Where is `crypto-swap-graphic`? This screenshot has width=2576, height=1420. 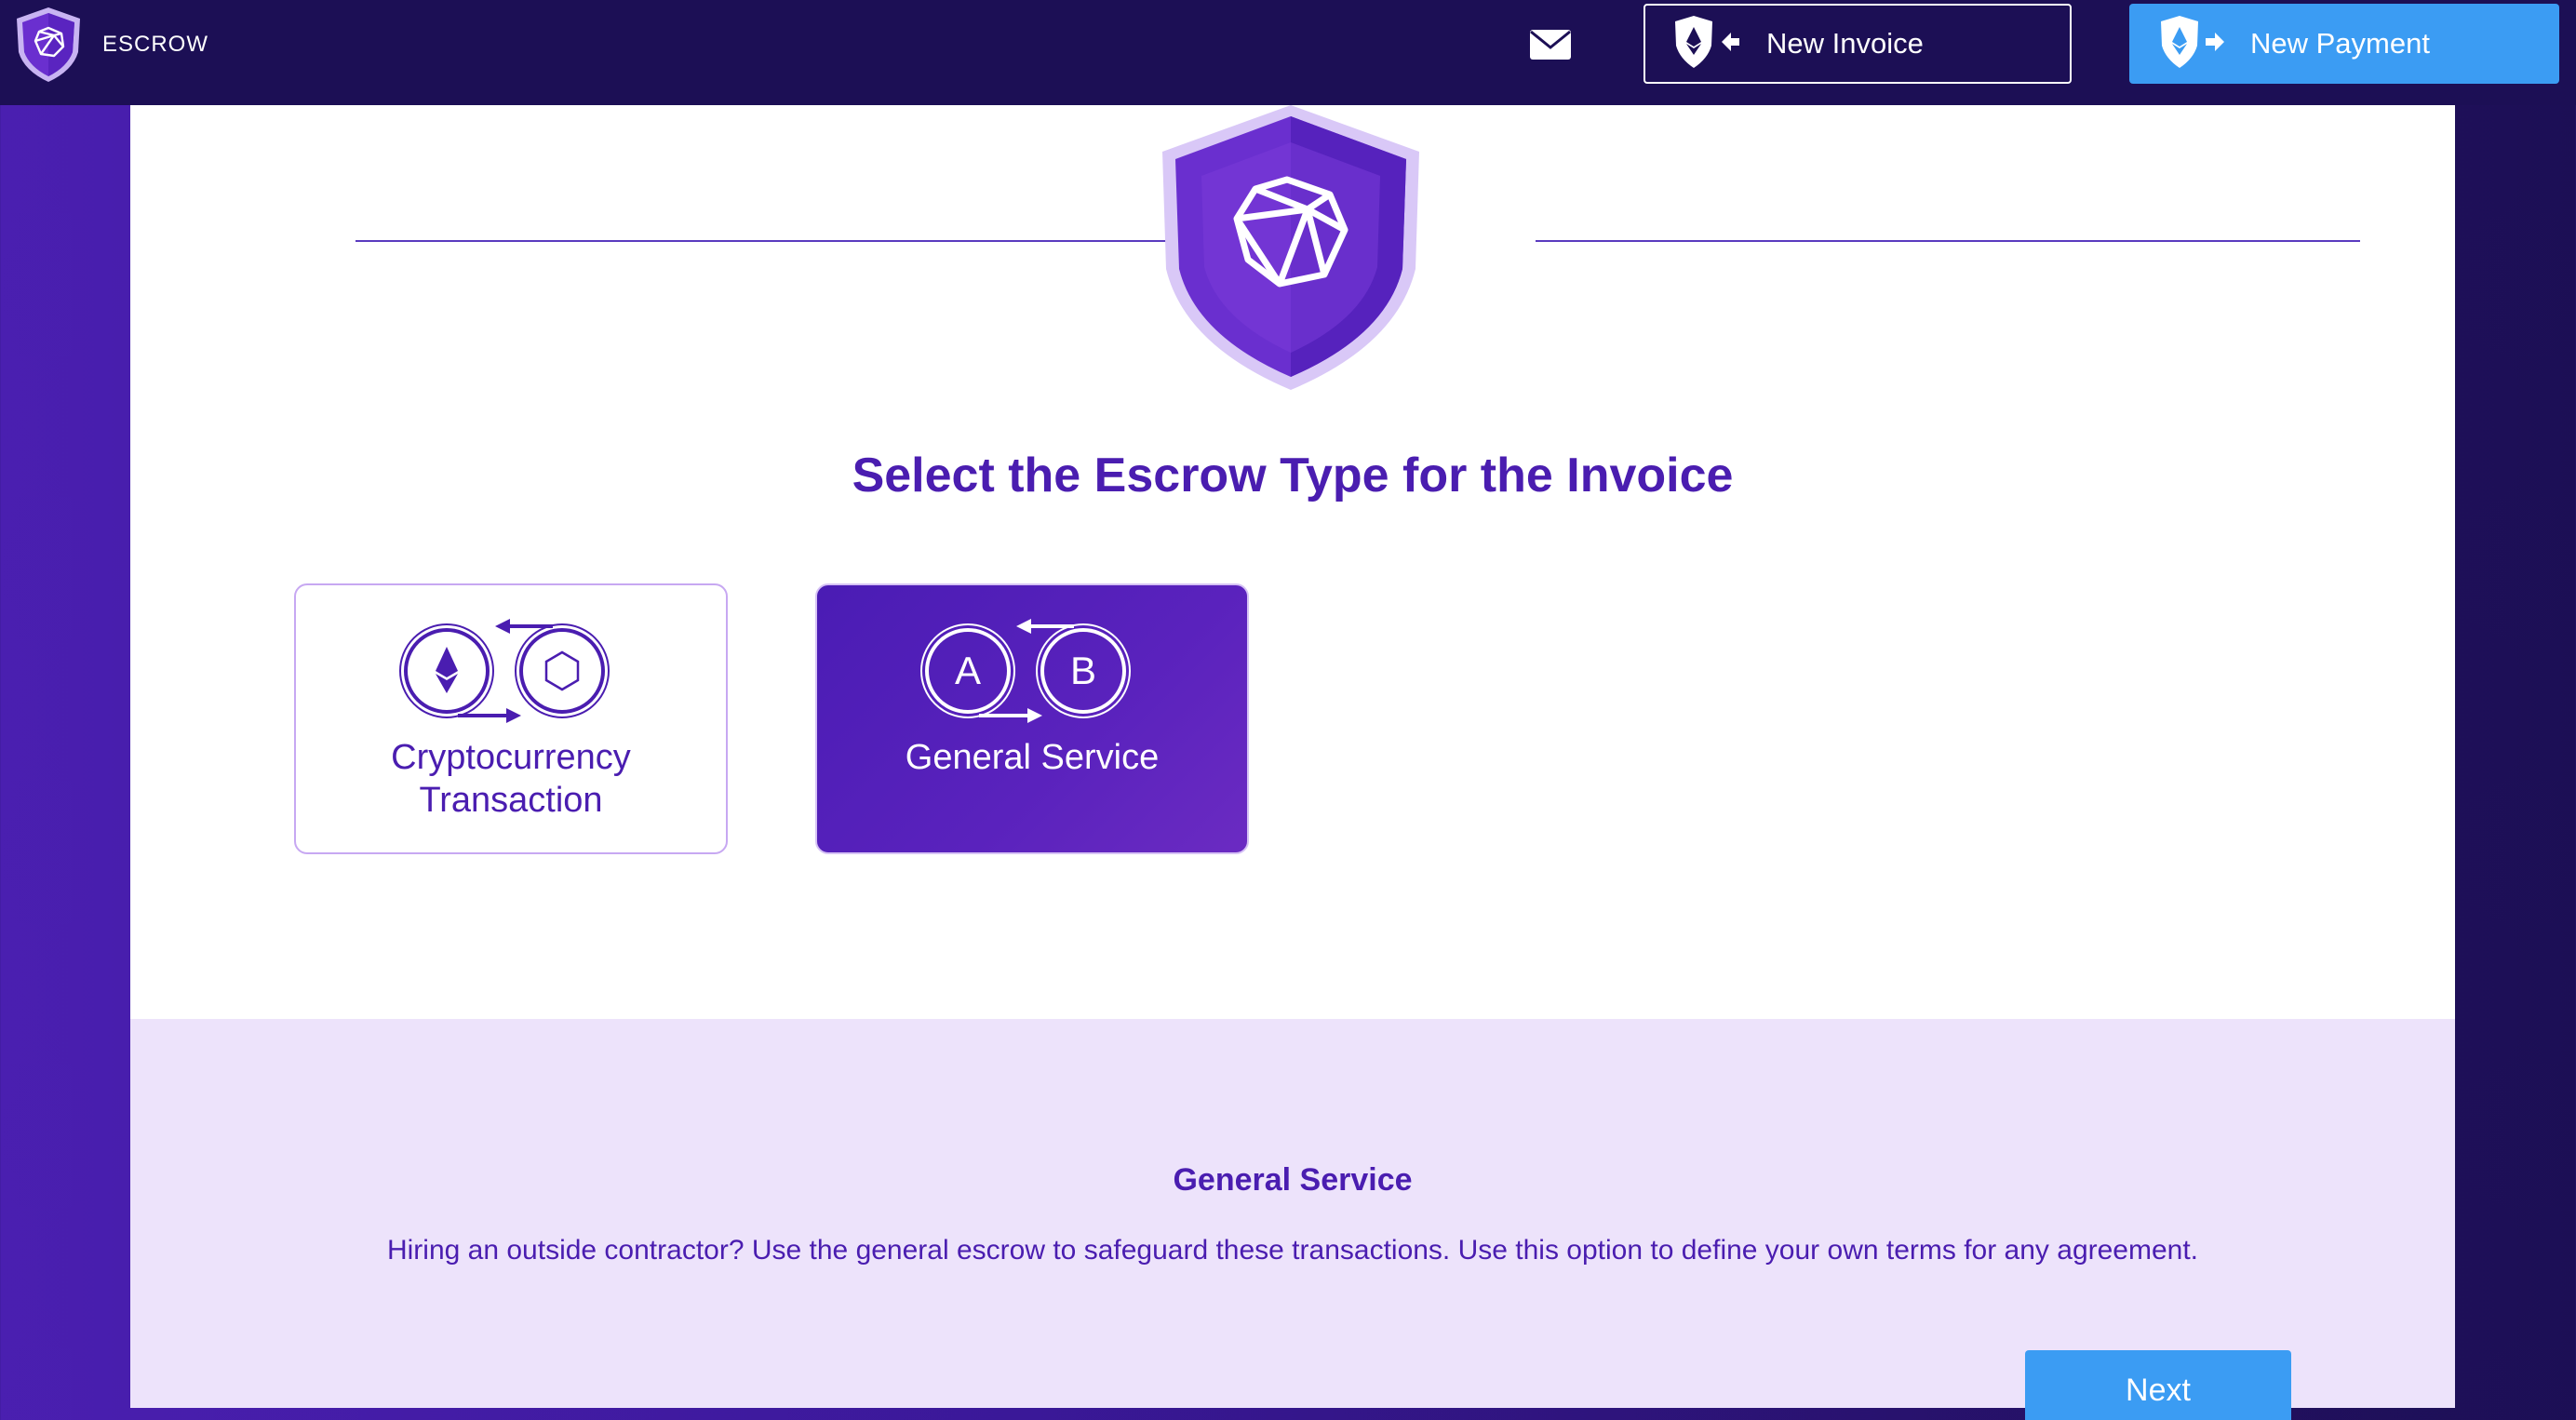
crypto-swap-graphic is located at coordinates (504, 671).